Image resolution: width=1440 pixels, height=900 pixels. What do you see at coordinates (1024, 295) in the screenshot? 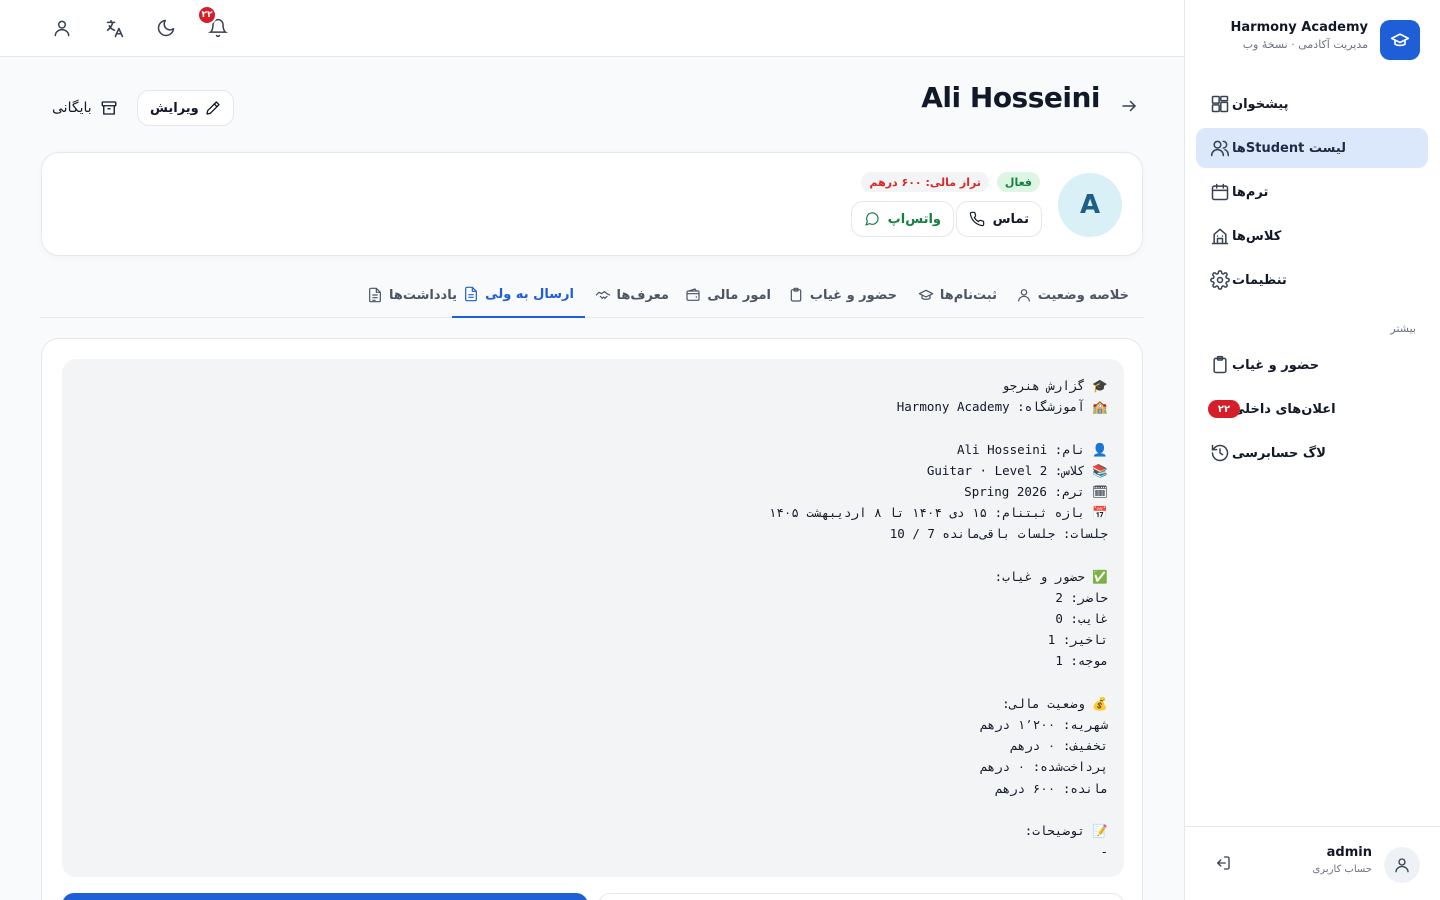
I see `user-icon` at bounding box center [1024, 295].